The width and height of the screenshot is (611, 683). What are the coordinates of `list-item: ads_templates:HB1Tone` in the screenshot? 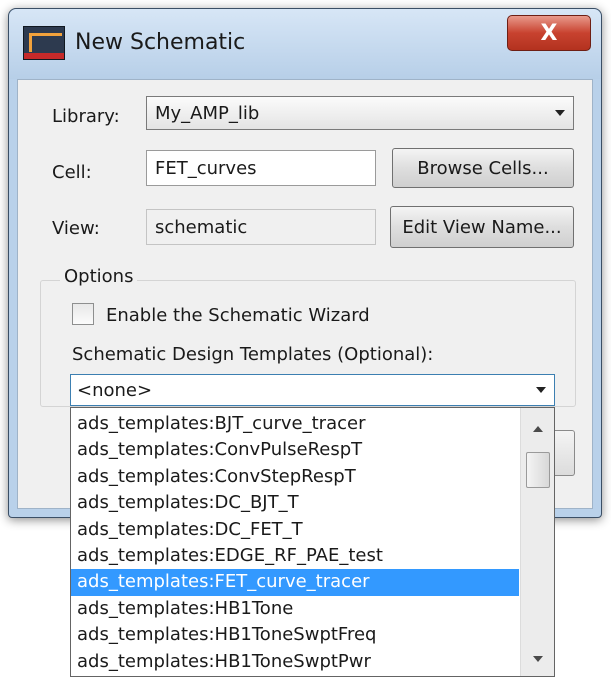 It's located at (295, 609).